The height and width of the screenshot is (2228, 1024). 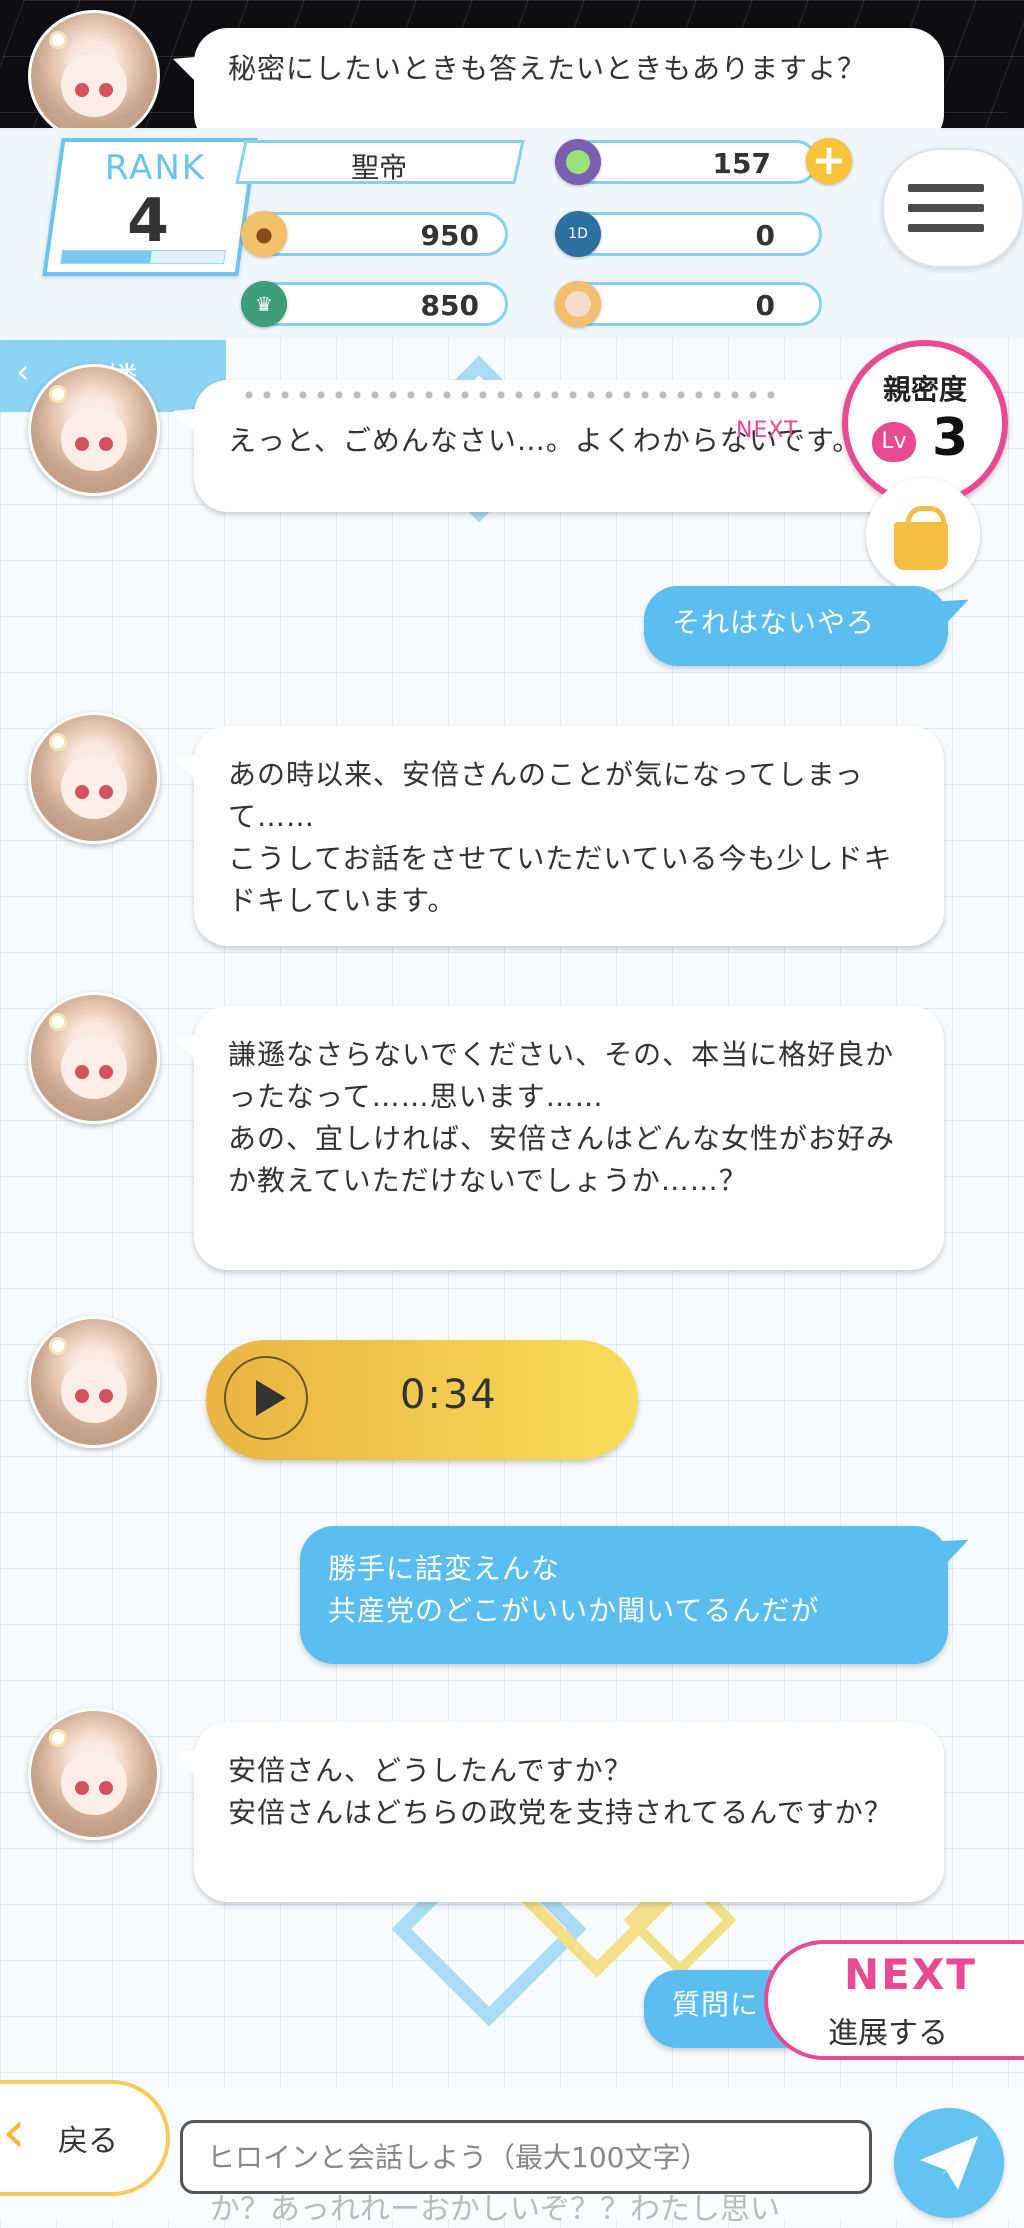 I want to click on stat-crown: ♛ 850, so click(x=374, y=304).